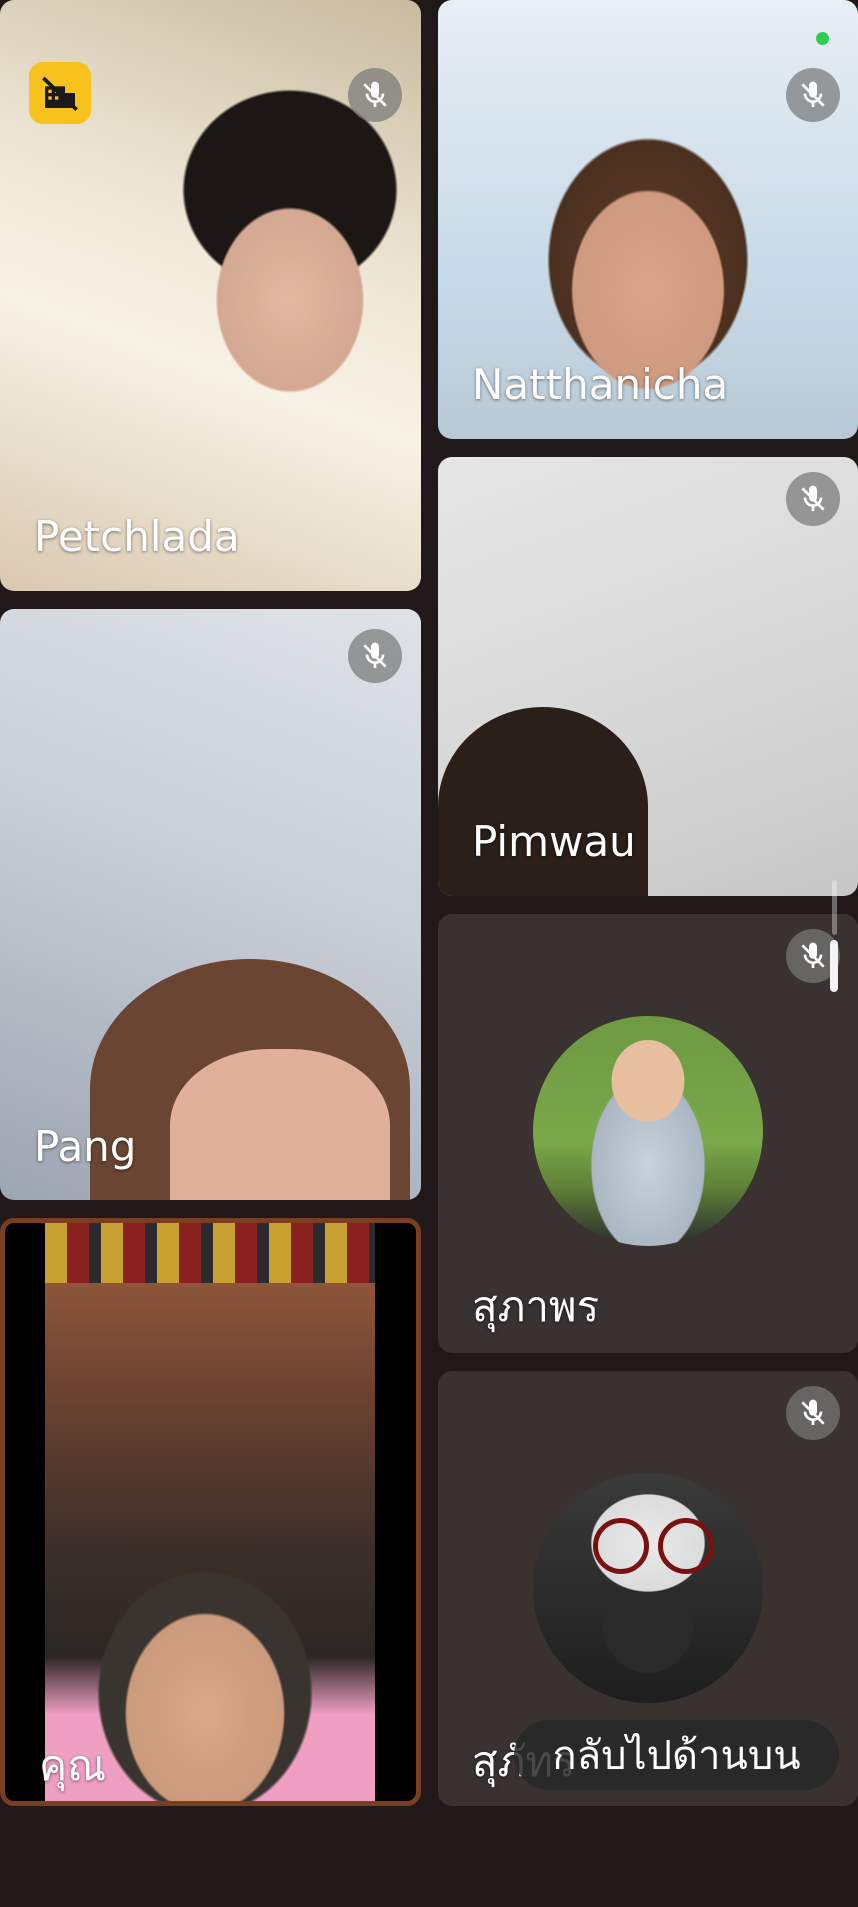  Describe the element at coordinates (73, 1765) in the screenshot. I see `participant-name: คุณ` at that location.